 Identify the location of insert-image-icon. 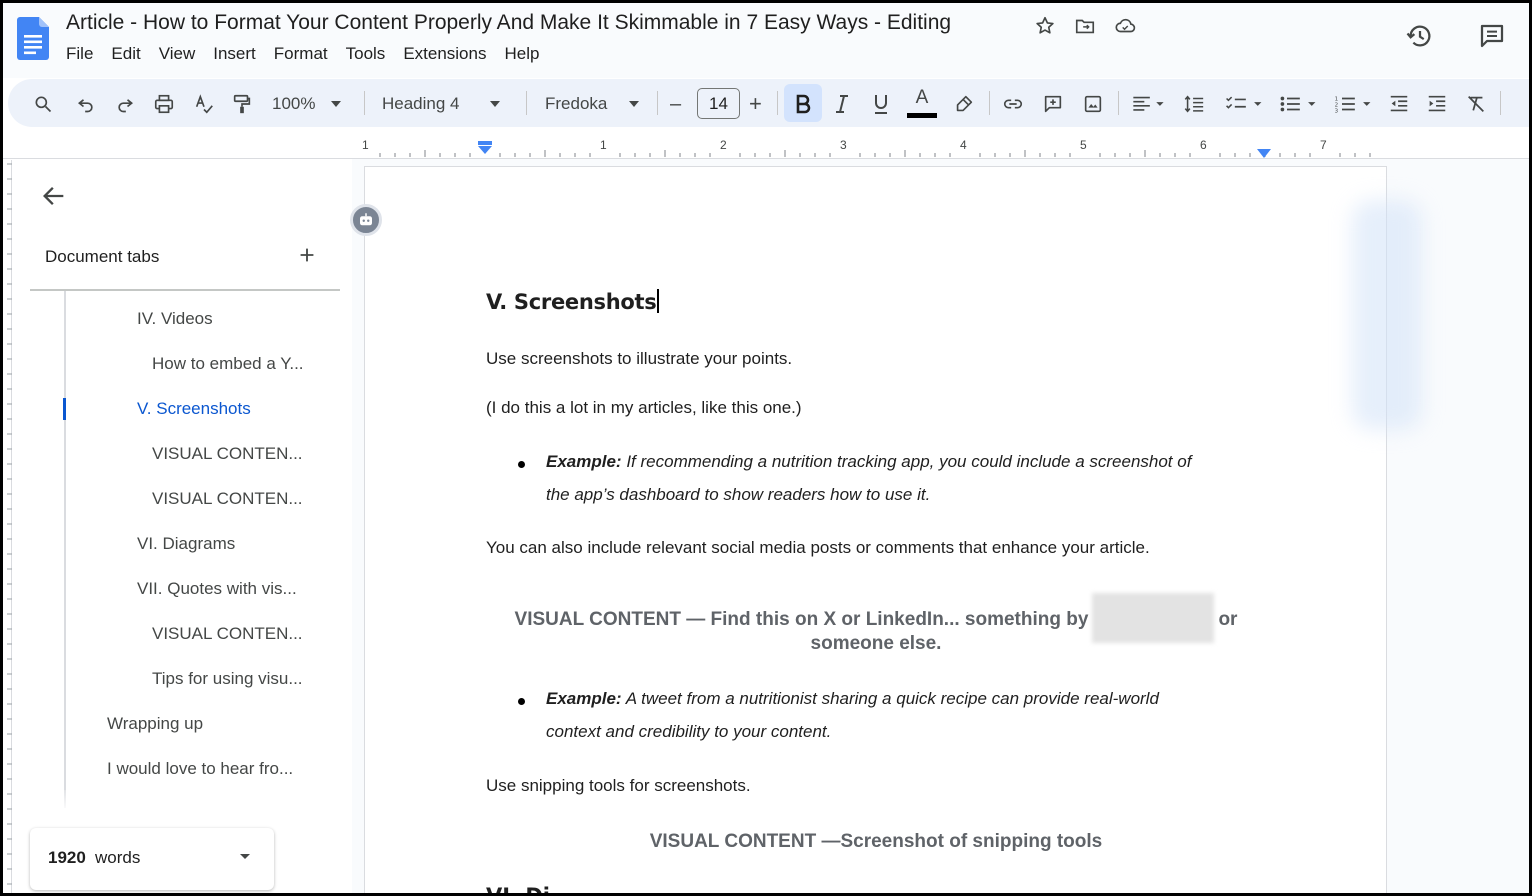
(1093, 104).